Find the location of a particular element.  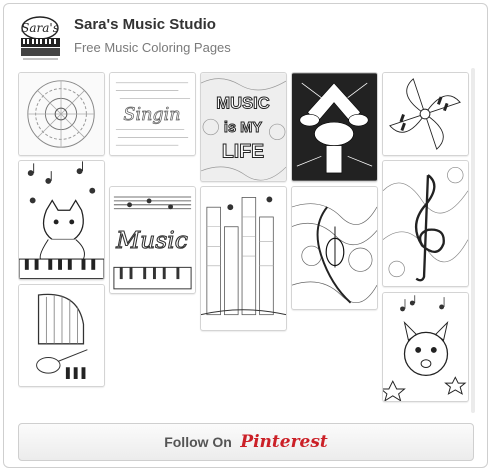

harp-image is located at coordinates (61, 335).